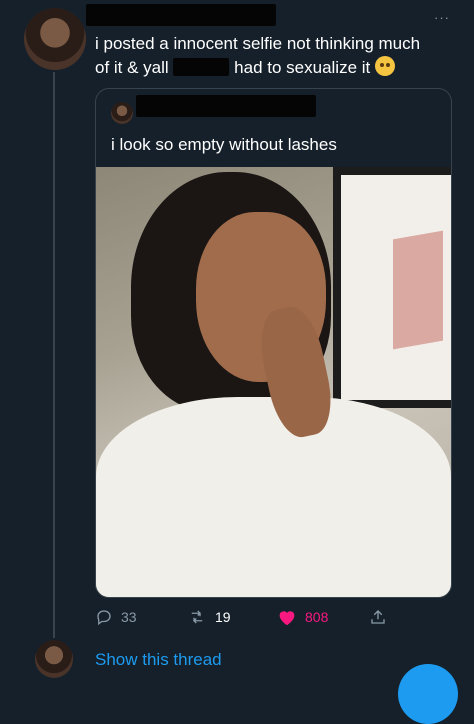 This screenshot has height=724, width=474. Describe the element at coordinates (302, 617) in the screenshot. I see `like-button: 808` at that location.